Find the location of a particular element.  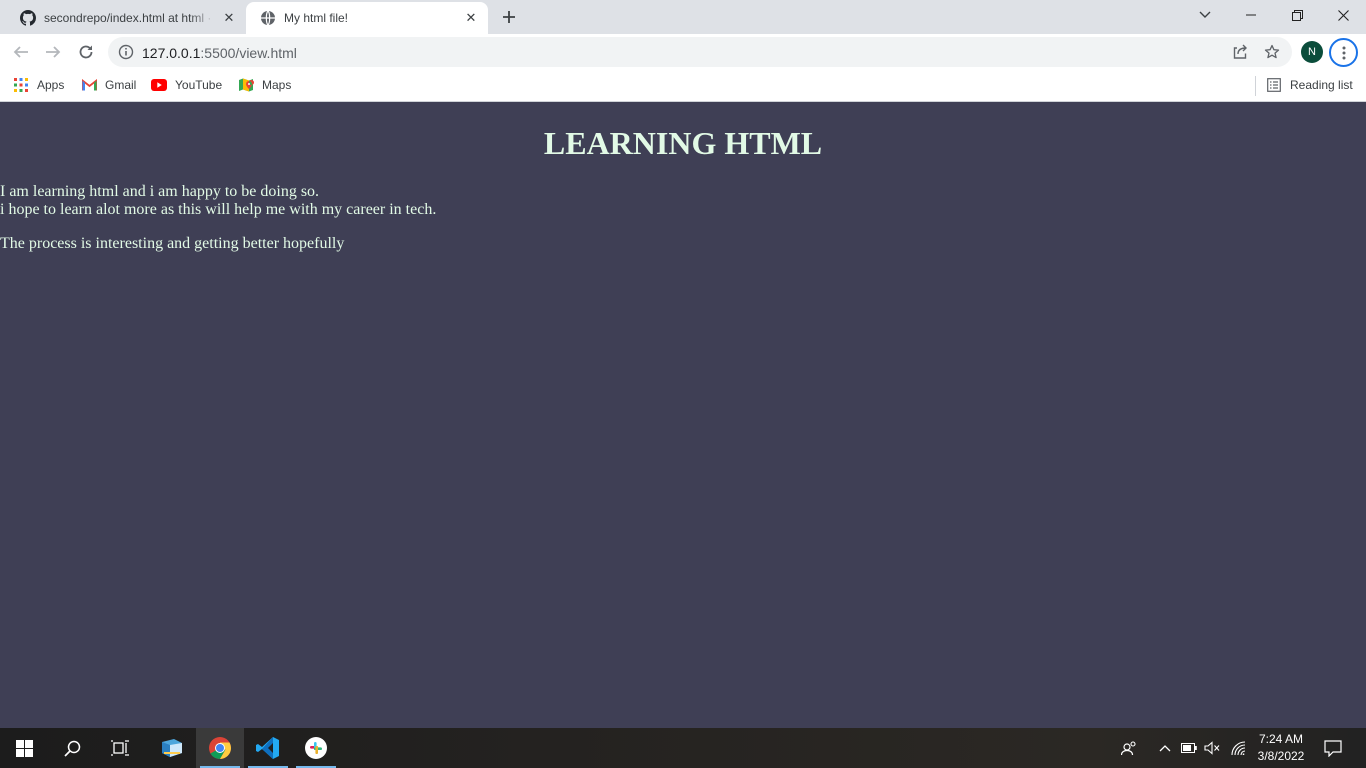

globe-icon is located at coordinates (268, 18).